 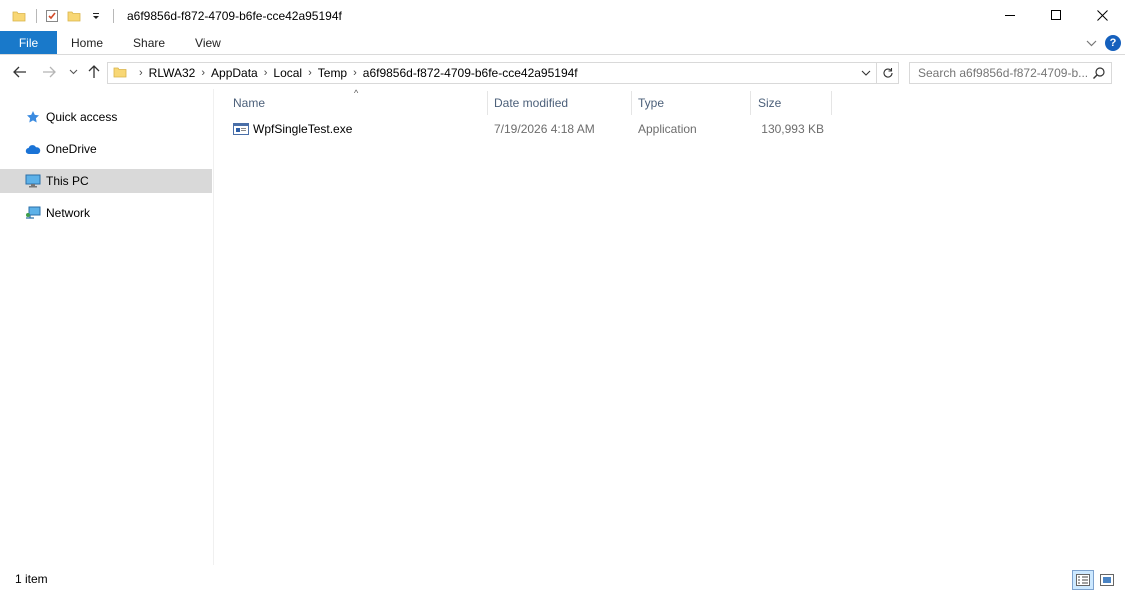 What do you see at coordinates (544, 129) in the screenshot?
I see `file-date-modified: 7/19/2026 4:18 AM` at bounding box center [544, 129].